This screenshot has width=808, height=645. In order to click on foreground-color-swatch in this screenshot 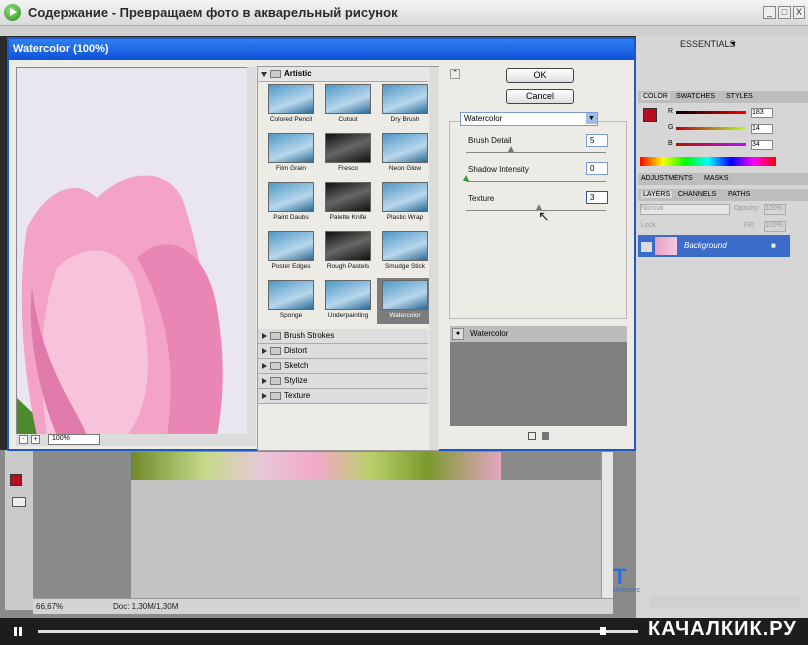, I will do `click(16, 480)`.